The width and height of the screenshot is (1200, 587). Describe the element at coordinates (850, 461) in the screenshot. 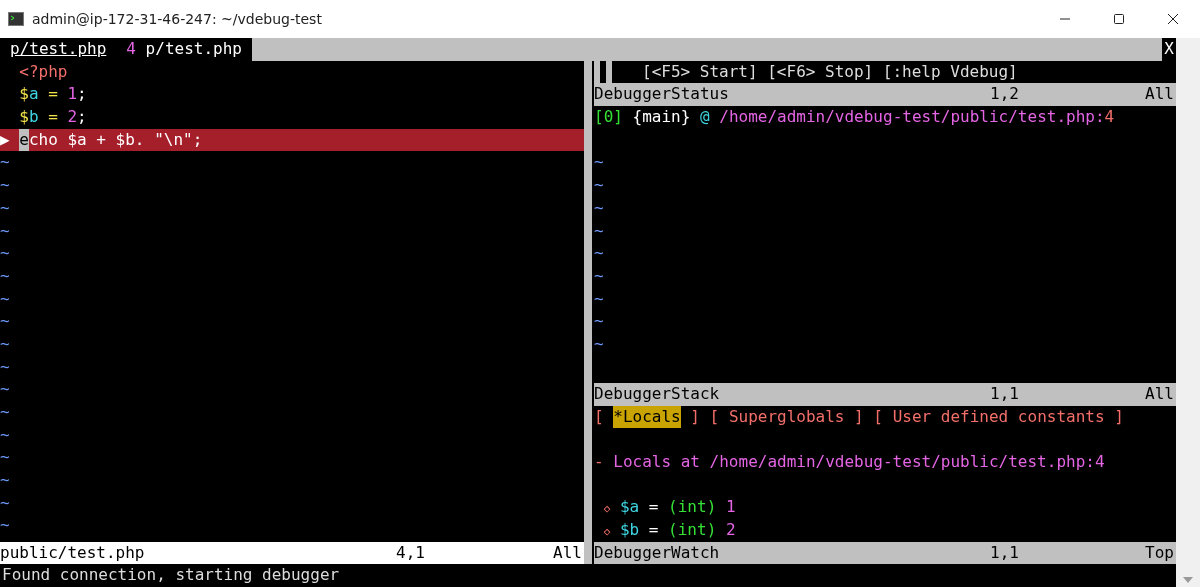

I see `locals-header: - Locals at /home/admin/vdebug-test/public/test.php:4` at that location.